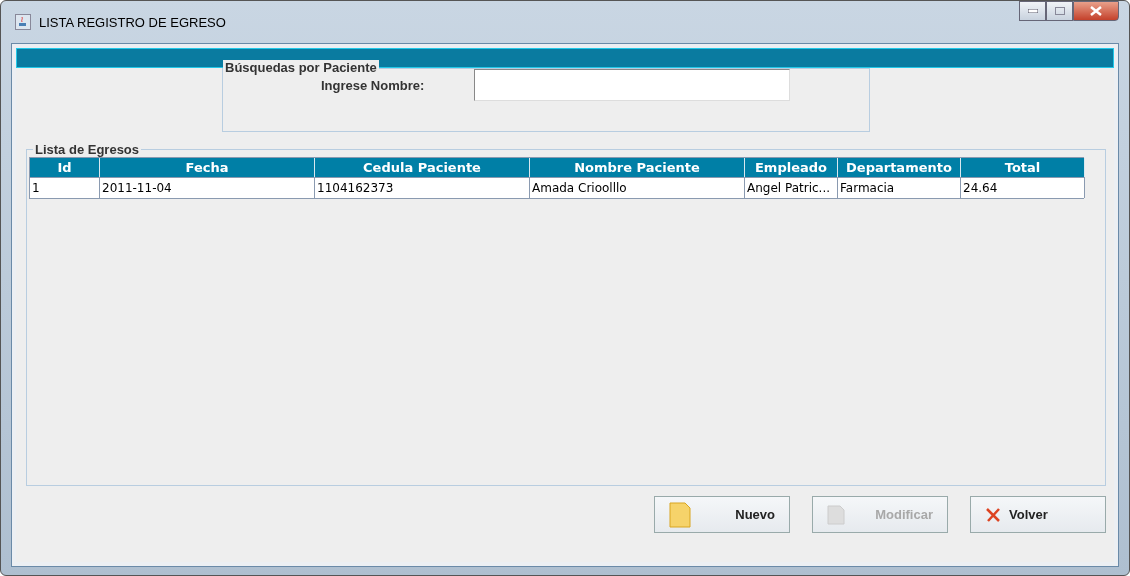  What do you see at coordinates (133, 22) in the screenshot?
I see `window-title: LISTA REGISTRO DE EGRESO` at bounding box center [133, 22].